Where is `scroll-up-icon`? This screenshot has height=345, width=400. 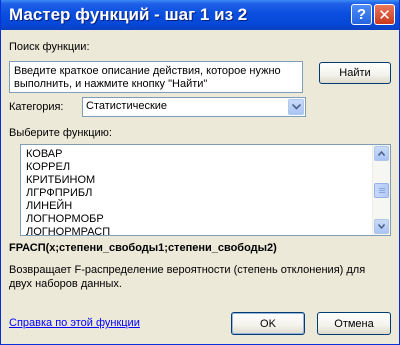
scroll-up-icon is located at coordinates (381, 153).